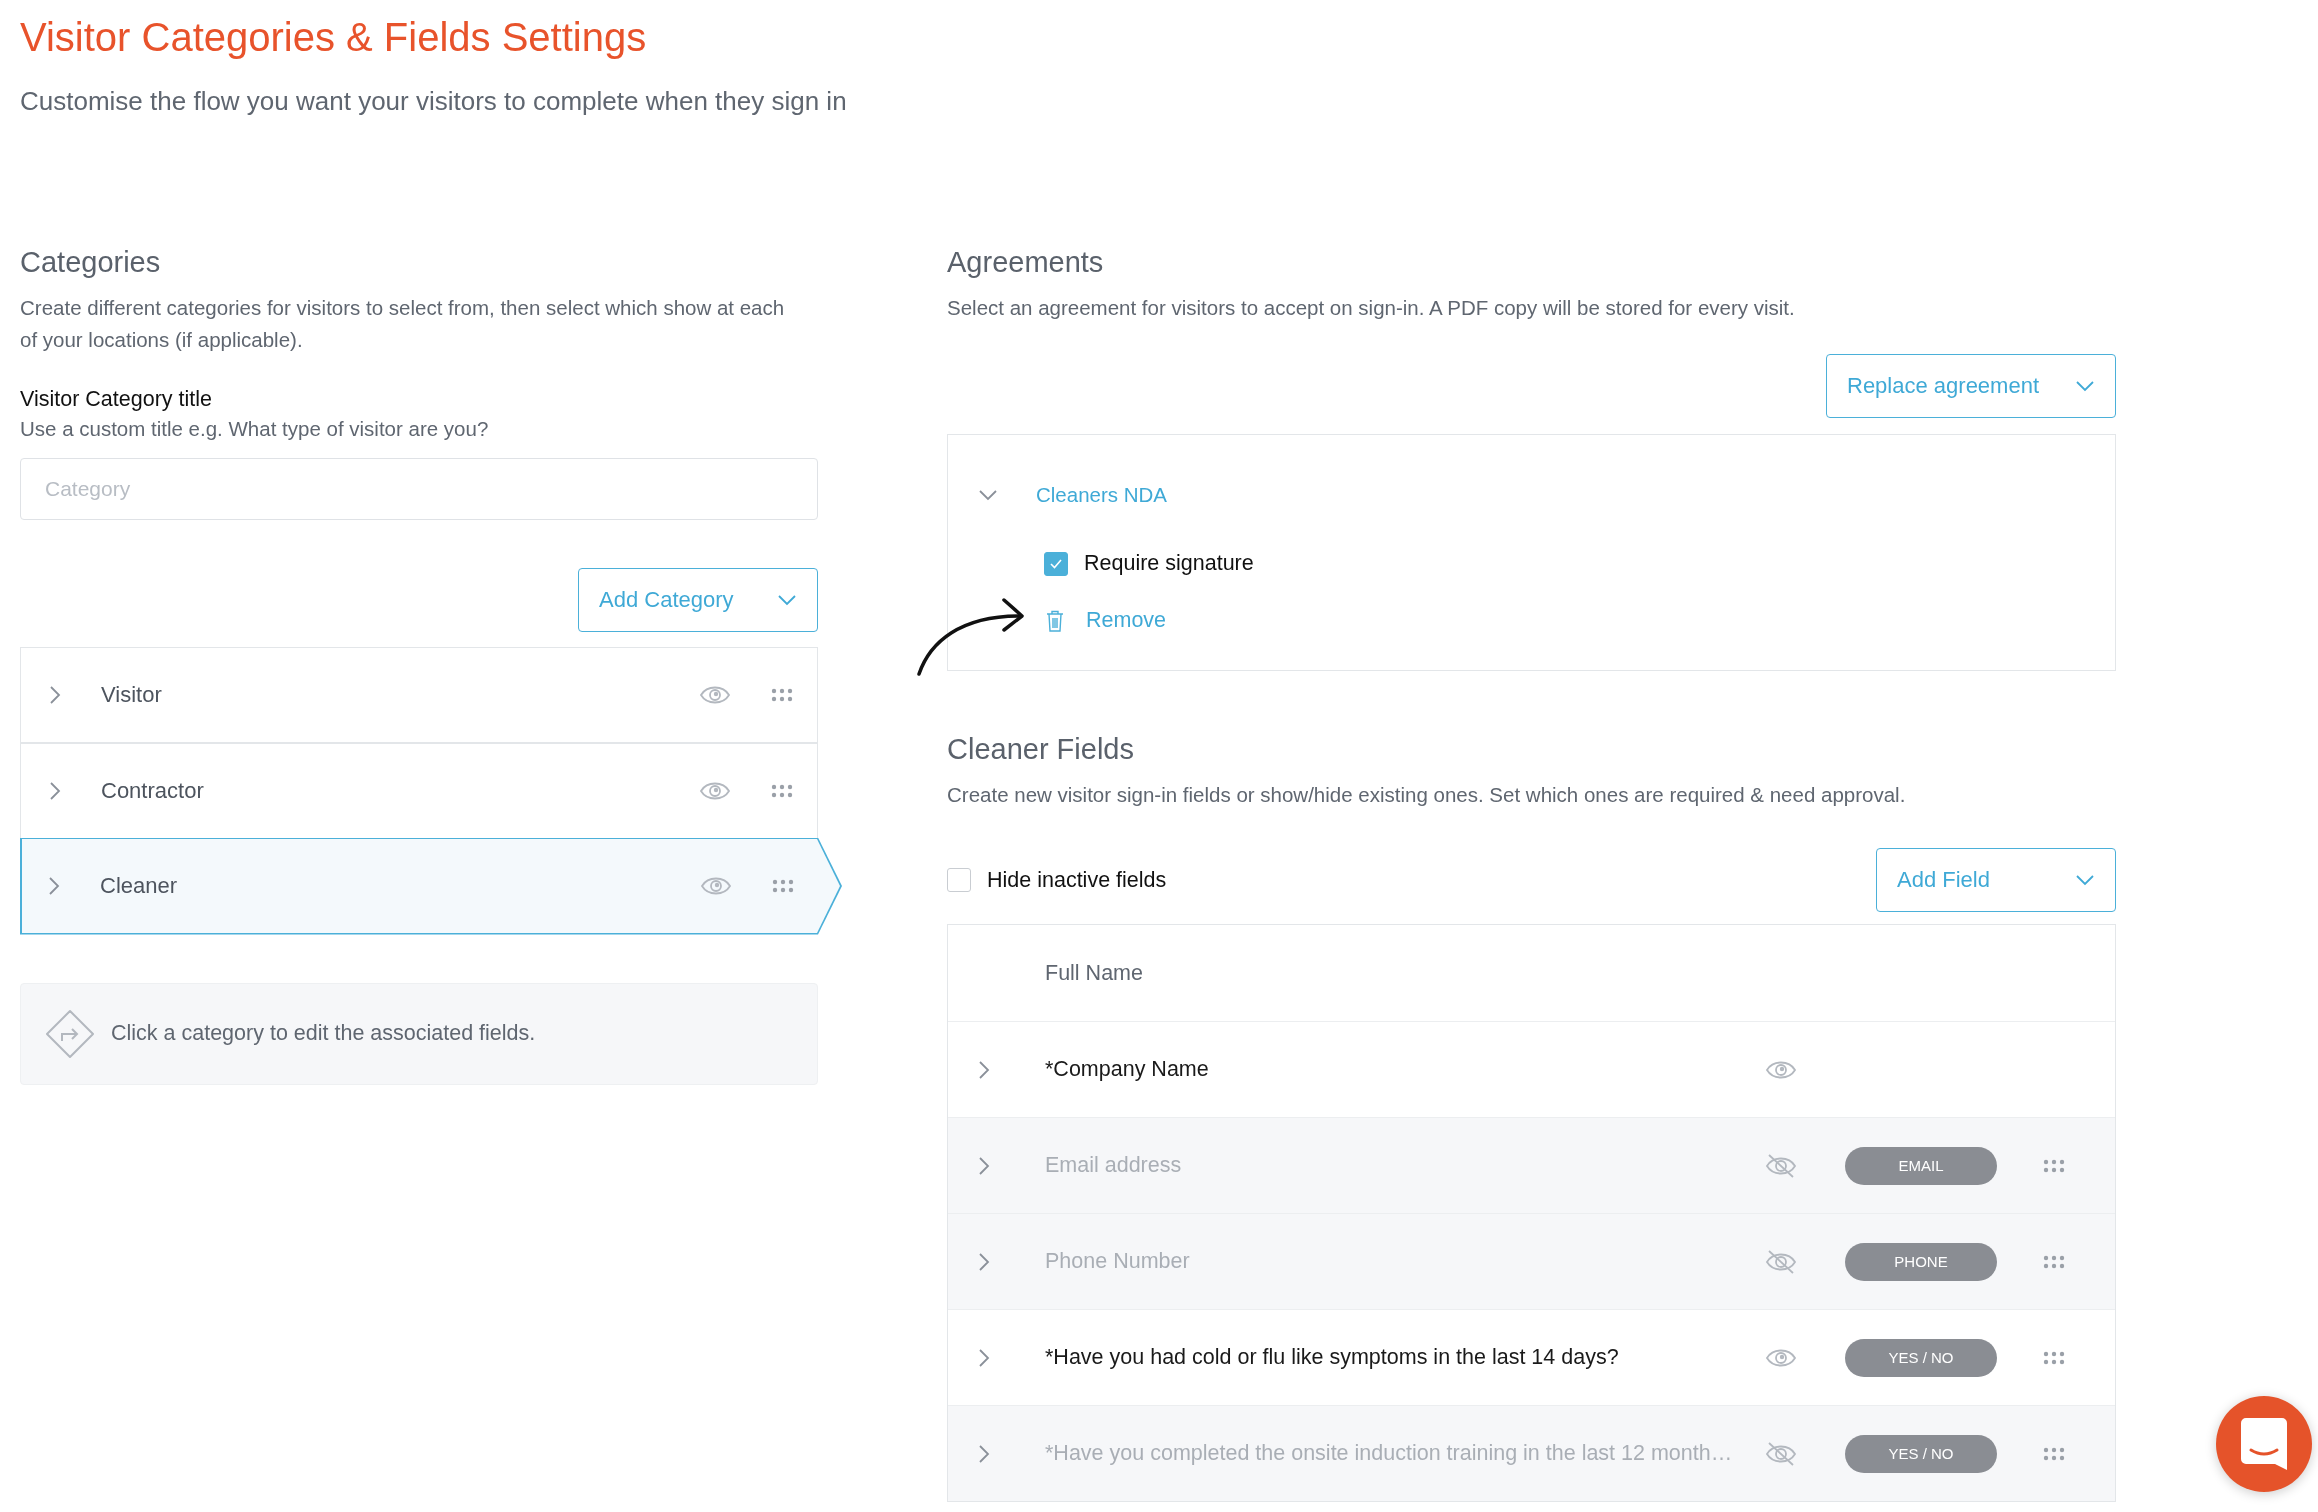  I want to click on chat-button, so click(2264, 1444).